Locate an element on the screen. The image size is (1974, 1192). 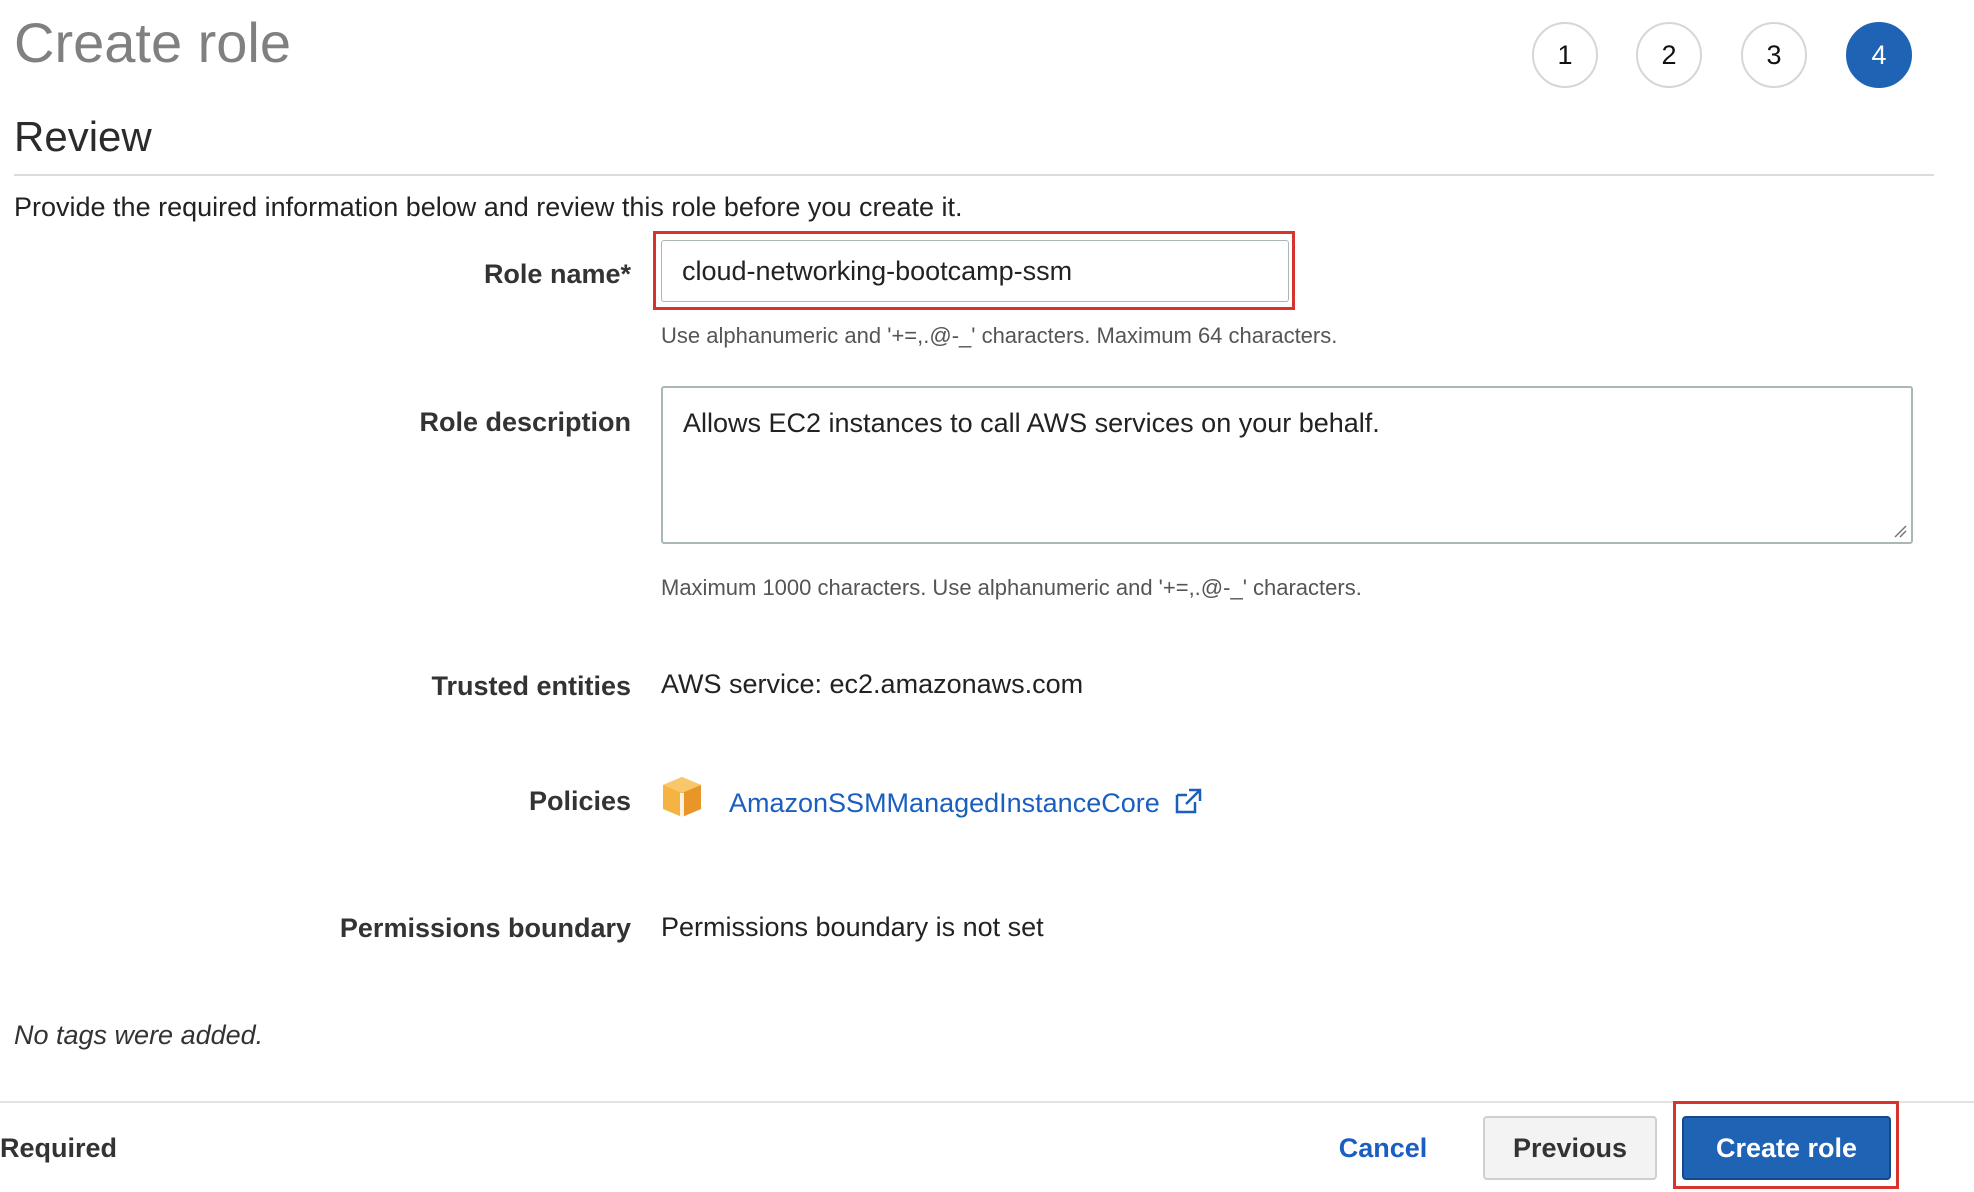
divider is located at coordinates (974, 175).